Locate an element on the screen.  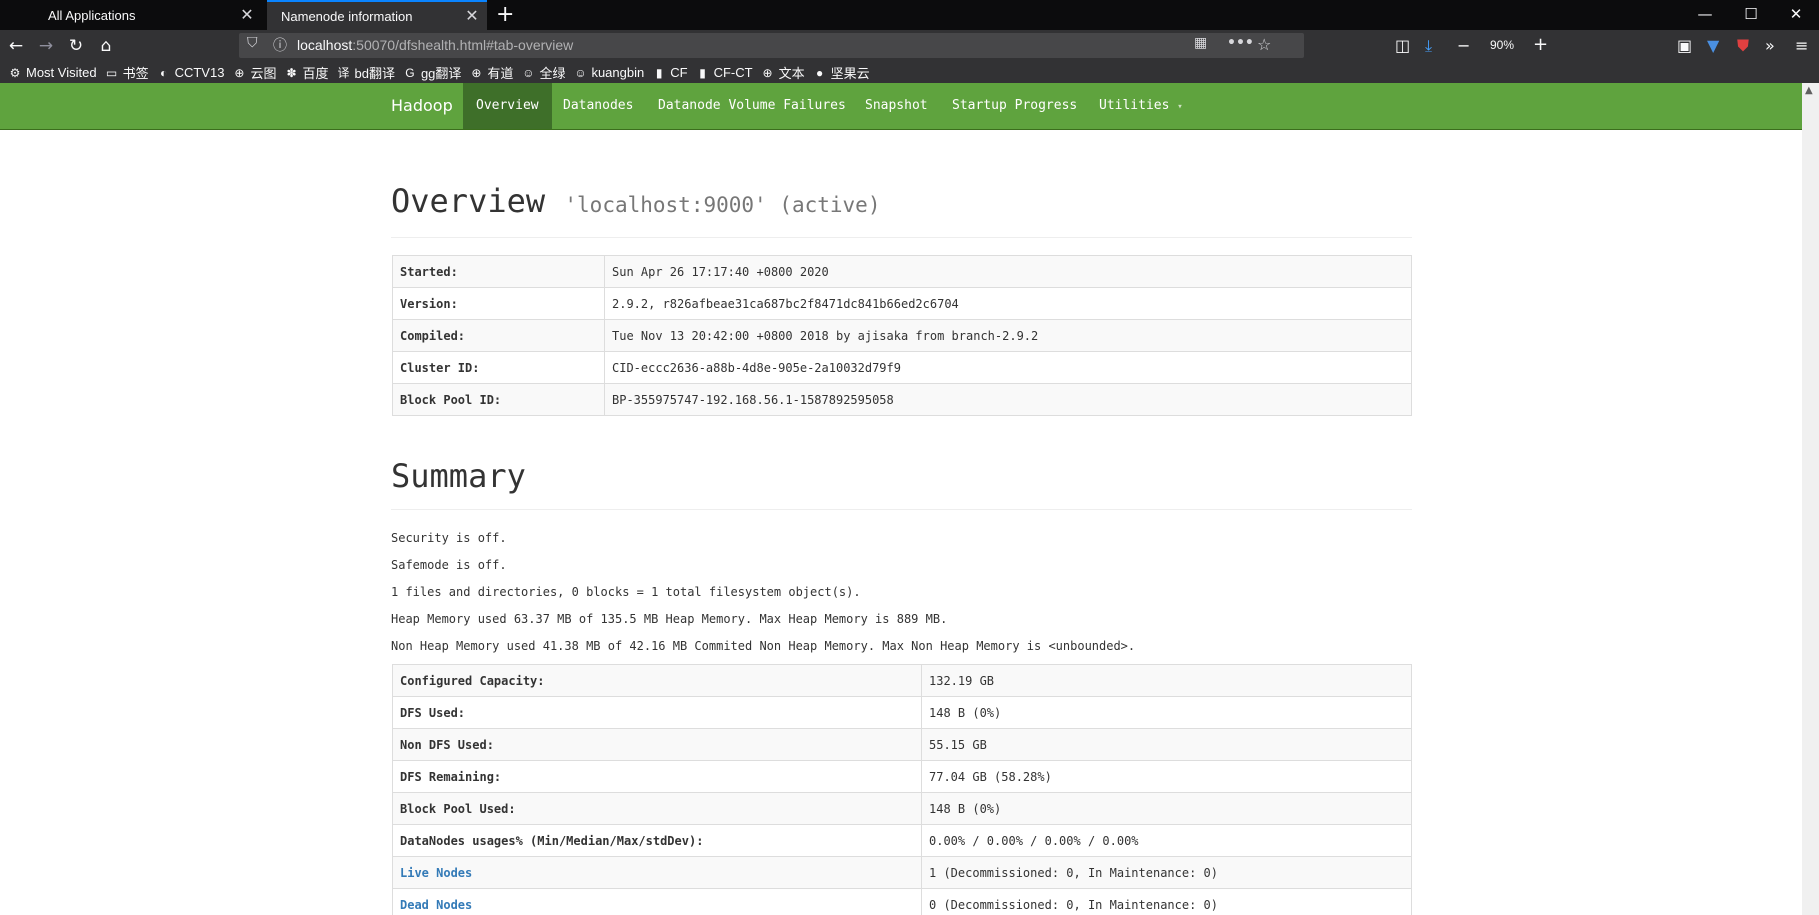
forward-arrow-icon: → is located at coordinates (46, 46).